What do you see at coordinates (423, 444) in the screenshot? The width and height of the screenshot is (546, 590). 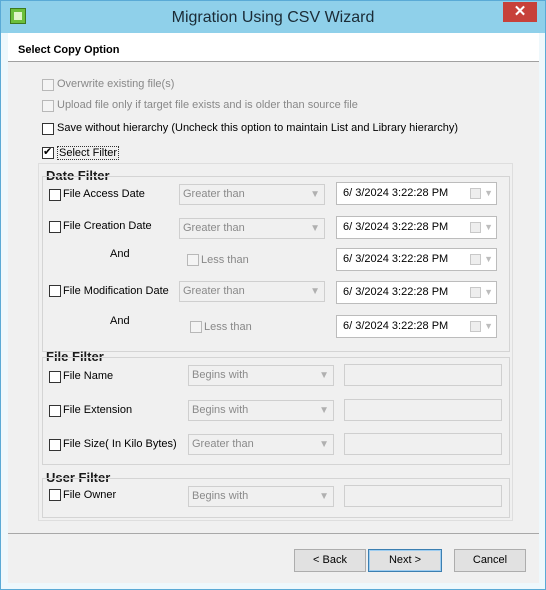 I see `file-size-input` at bounding box center [423, 444].